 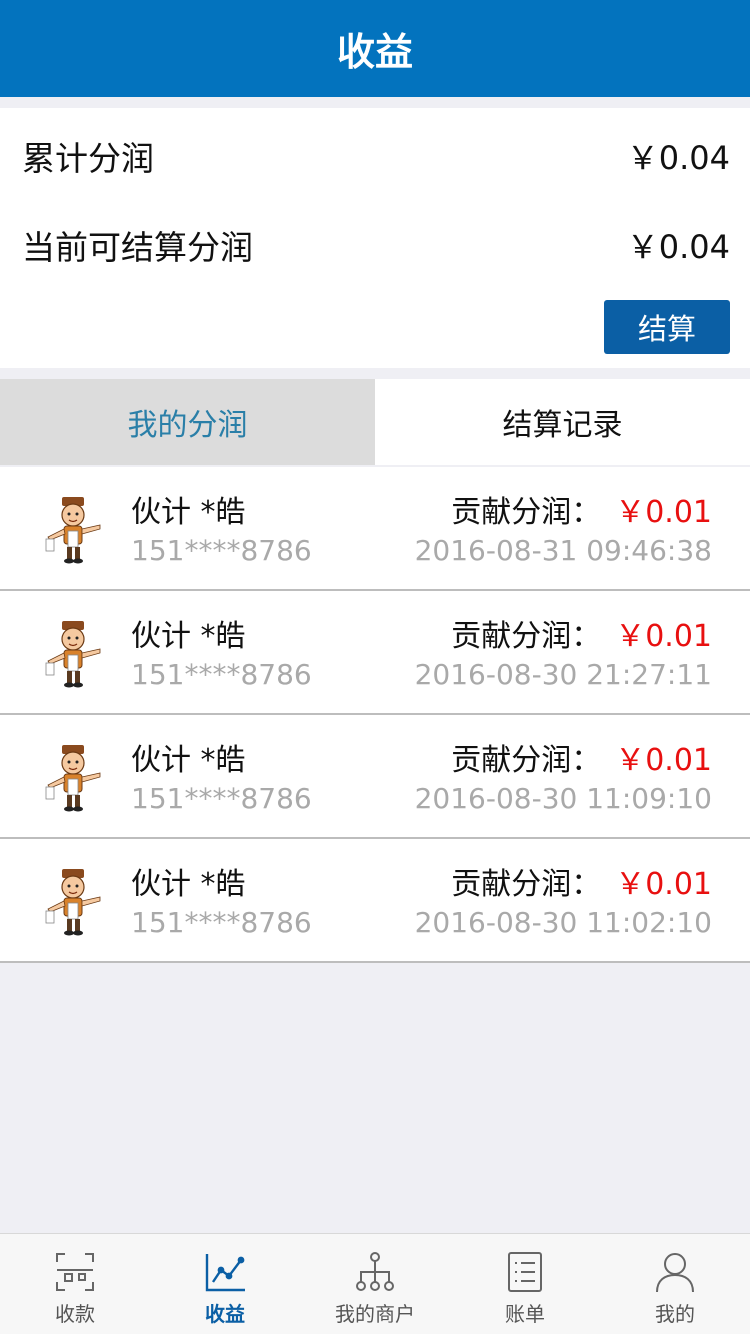 I want to click on tabbar-item-bills: 账单, so click(x=525, y=1284).